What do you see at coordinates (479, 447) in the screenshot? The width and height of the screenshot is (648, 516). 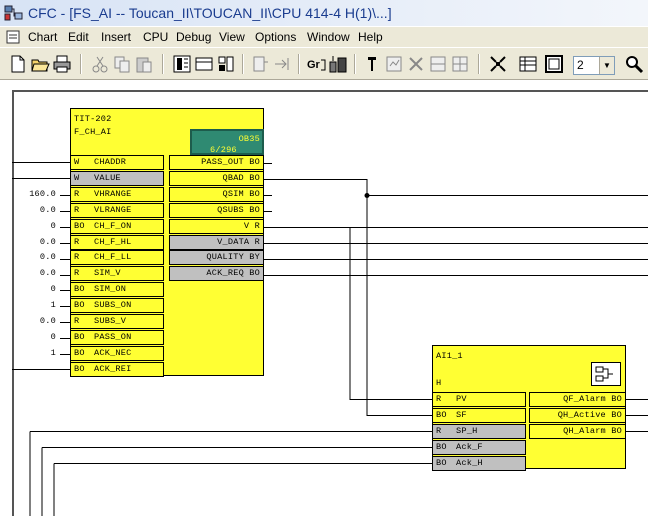 I see `input-pin: BO Ack_F` at bounding box center [479, 447].